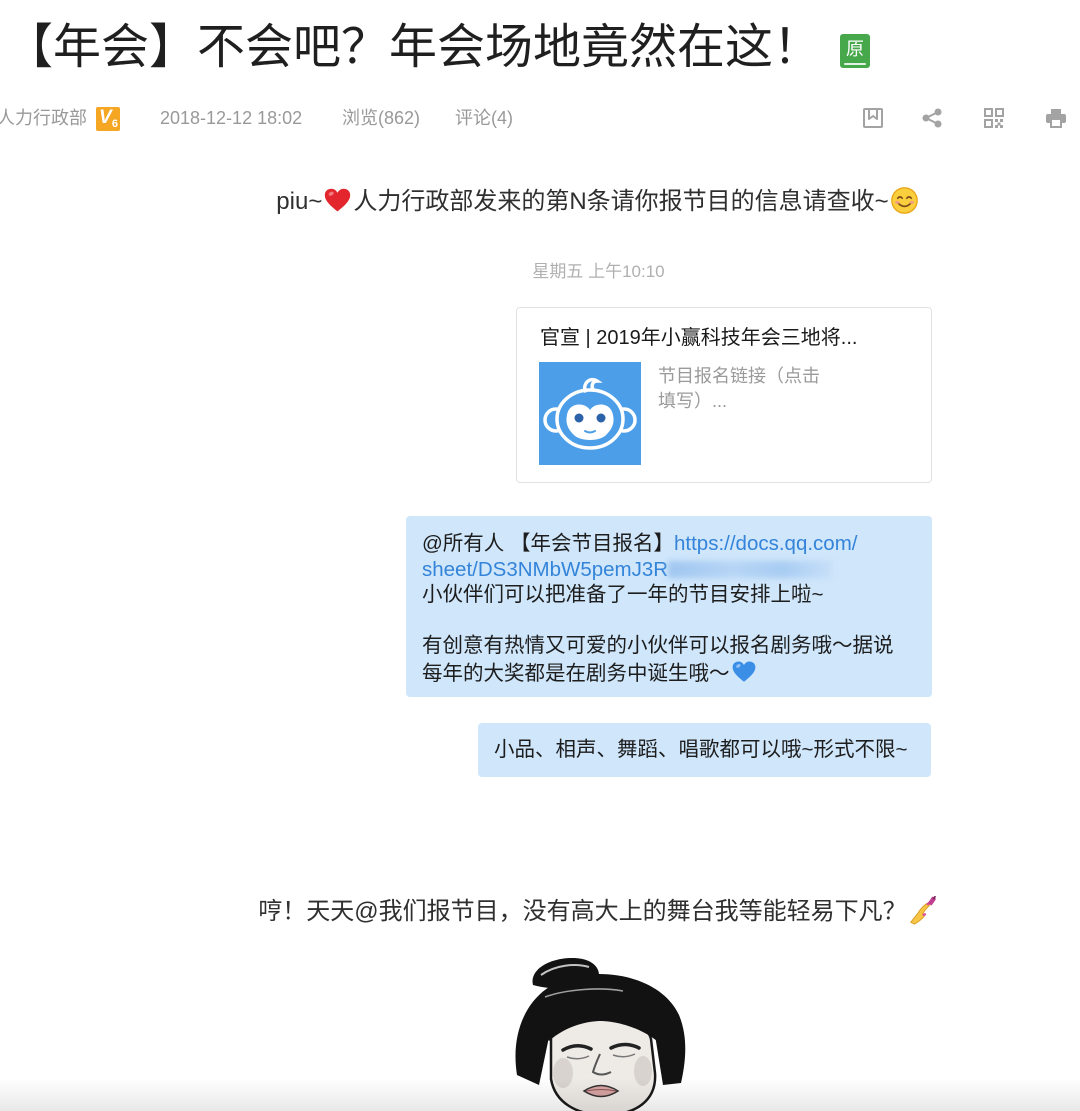  What do you see at coordinates (582, 911) in the screenshot?
I see `reaction-text: 哼！天天@我们报节目，没有高大上的舞台我等能轻易下凡？` at bounding box center [582, 911].